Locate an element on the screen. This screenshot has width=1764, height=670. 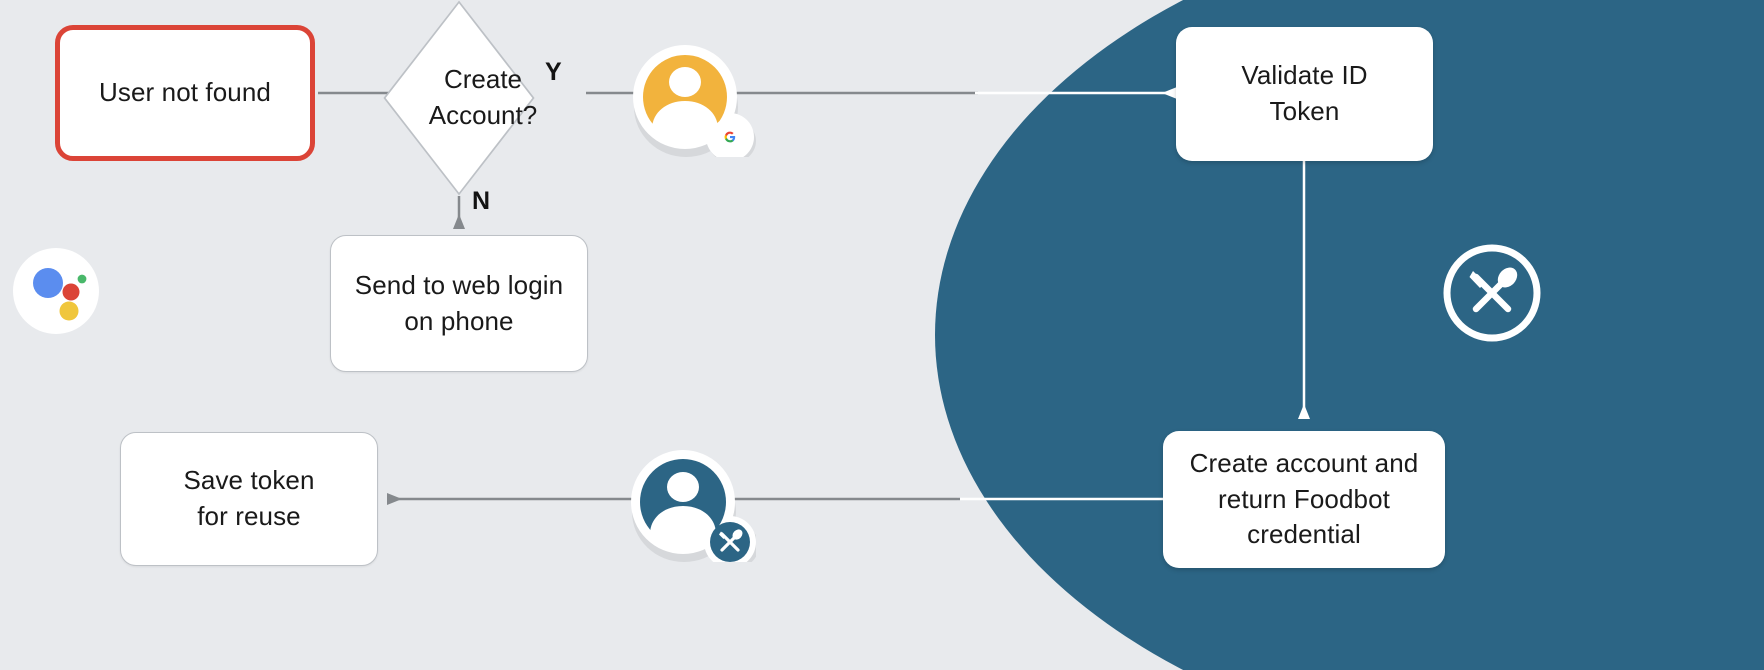
node-user-not-found-label: User not found is located at coordinates (185, 92).